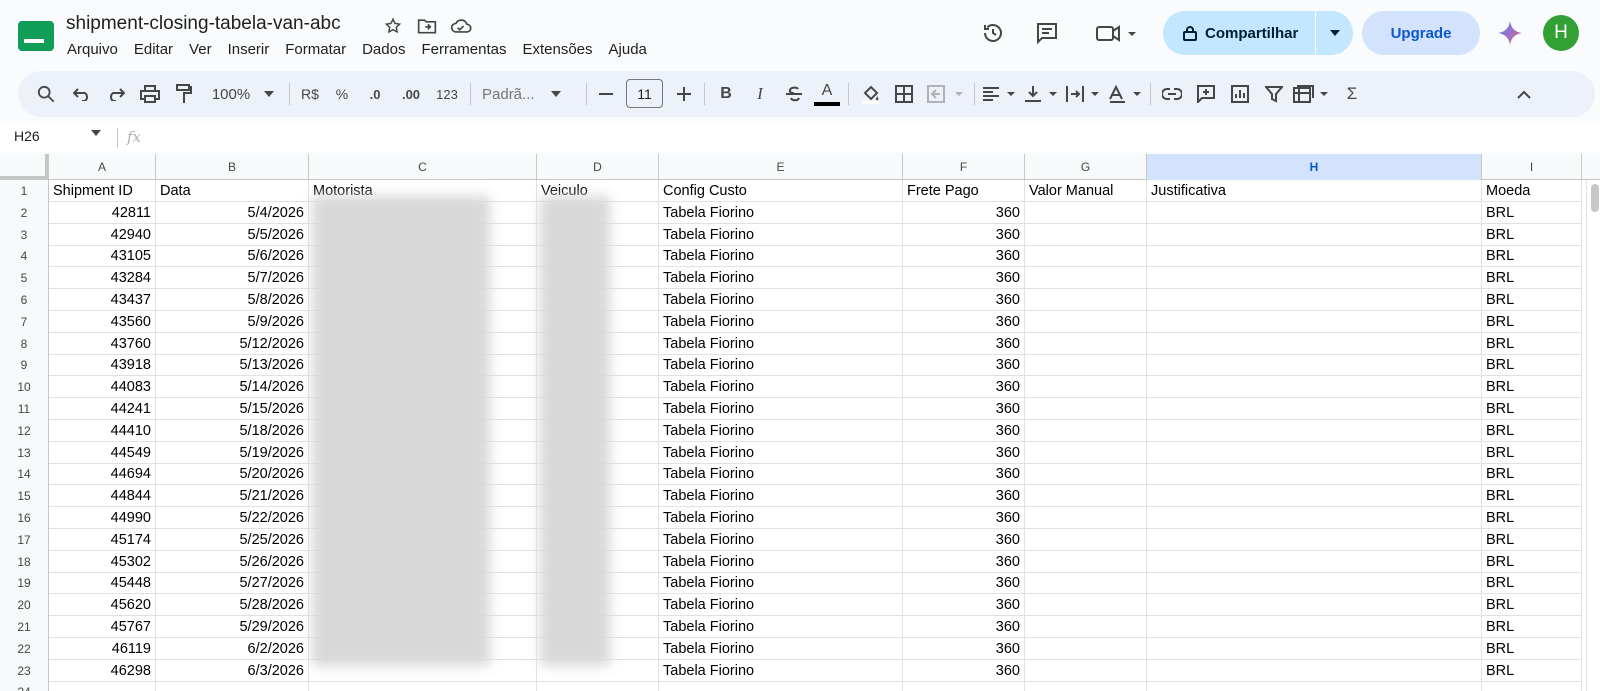 The height and width of the screenshot is (691, 1600). Describe the element at coordinates (1086, 167) in the screenshot. I see `column-header-g: G` at that location.